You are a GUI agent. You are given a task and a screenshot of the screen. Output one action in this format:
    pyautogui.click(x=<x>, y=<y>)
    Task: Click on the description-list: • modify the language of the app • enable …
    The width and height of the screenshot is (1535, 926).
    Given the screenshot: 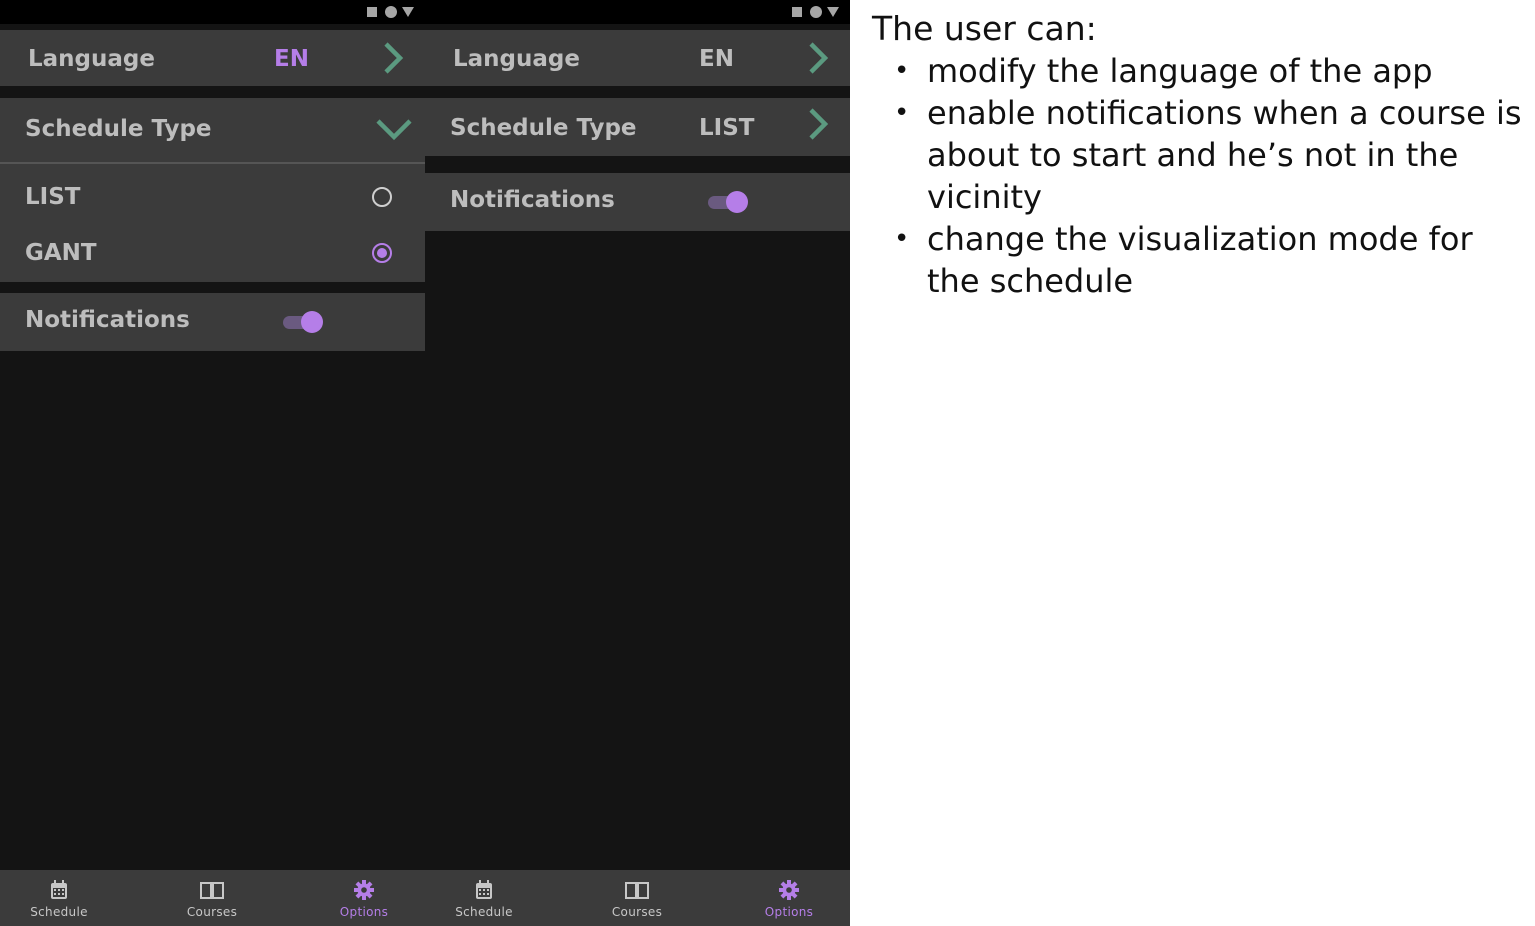 What is the action you would take?
    pyautogui.click(x=1213, y=176)
    